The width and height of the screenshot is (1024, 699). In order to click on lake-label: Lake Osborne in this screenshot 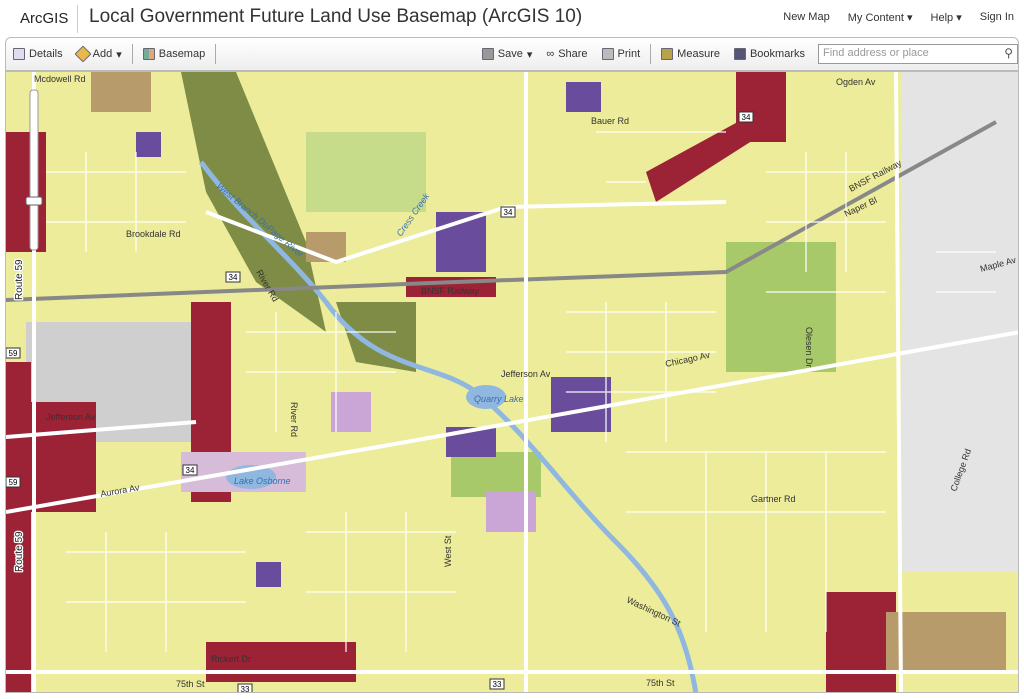, I will do `click(262, 481)`.